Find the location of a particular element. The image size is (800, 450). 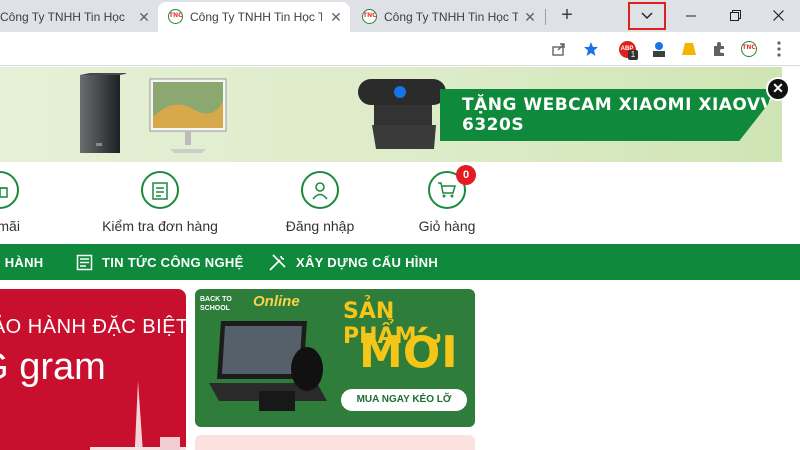

promotions-label: Khuyến mãi is located at coordinates (10, 226).